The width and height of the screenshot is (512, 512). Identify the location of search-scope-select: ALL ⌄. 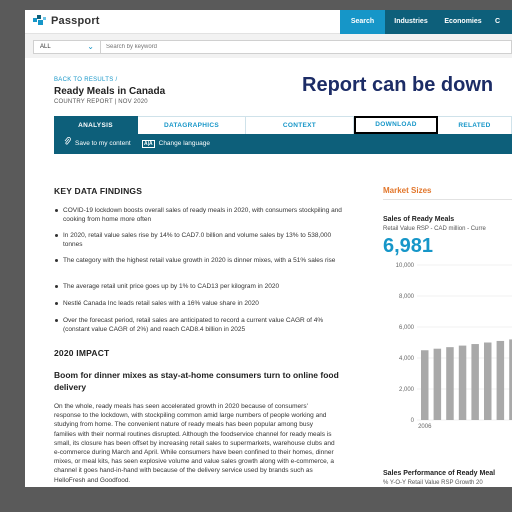
(67, 47).